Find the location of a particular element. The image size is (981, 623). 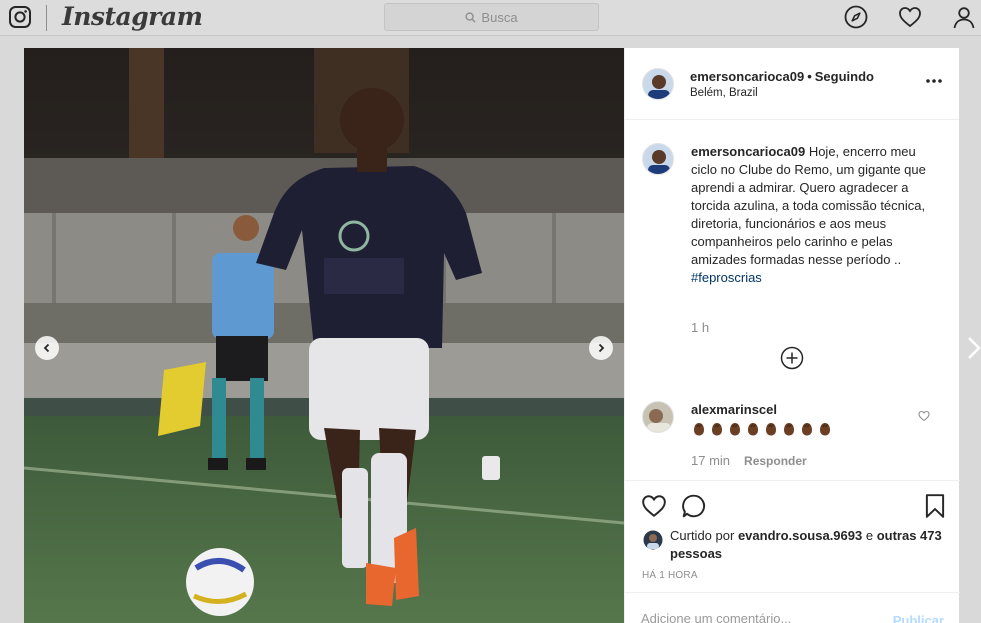

liked-by-prefix: Curtido por is located at coordinates (702, 535).